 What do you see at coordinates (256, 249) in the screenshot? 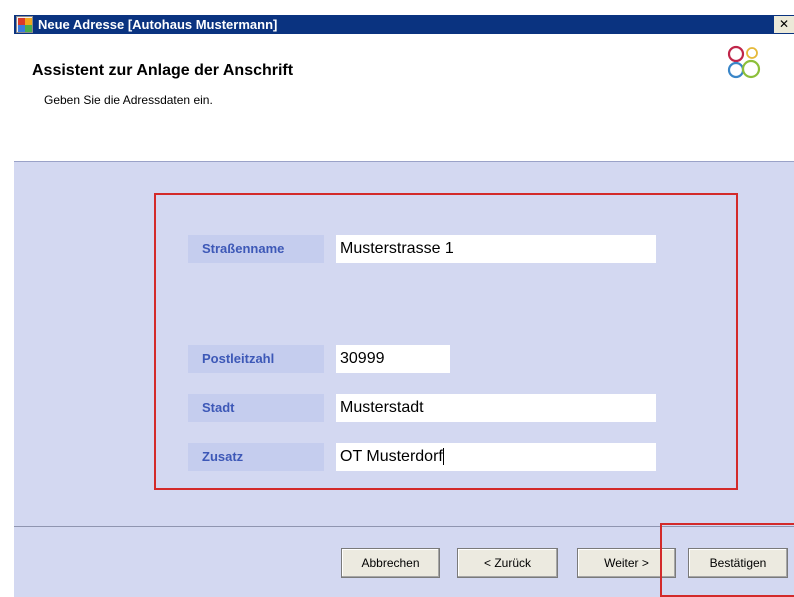
I see `street-label: Straßenname` at bounding box center [256, 249].